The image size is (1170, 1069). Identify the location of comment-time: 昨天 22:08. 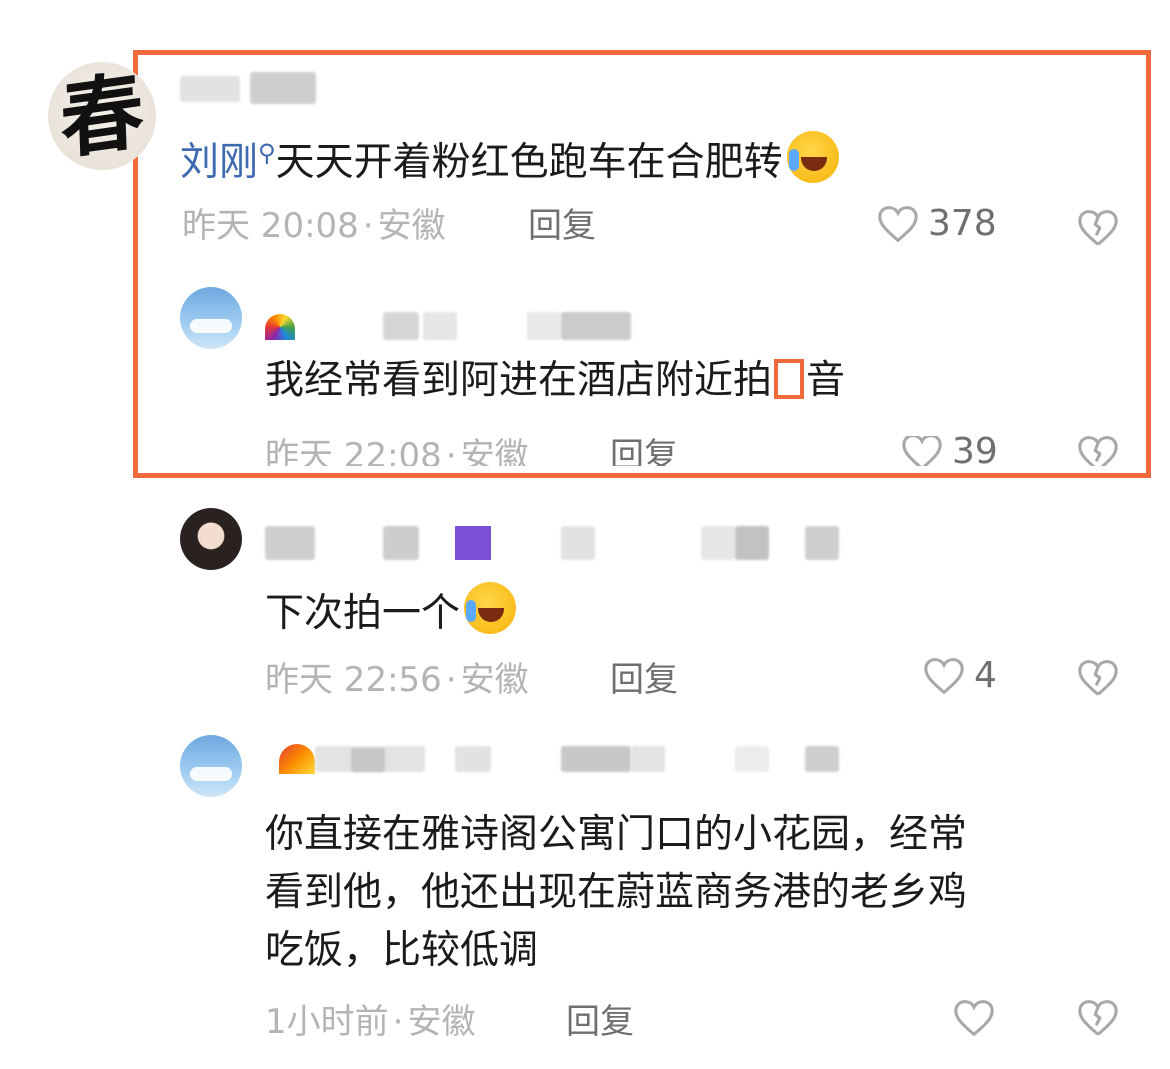
(353, 451).